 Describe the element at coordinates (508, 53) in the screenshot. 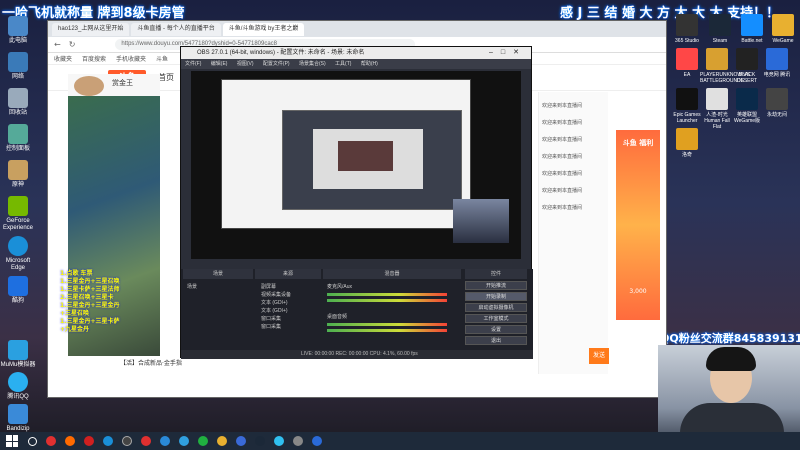

I see `window-controls: –□✕` at that location.